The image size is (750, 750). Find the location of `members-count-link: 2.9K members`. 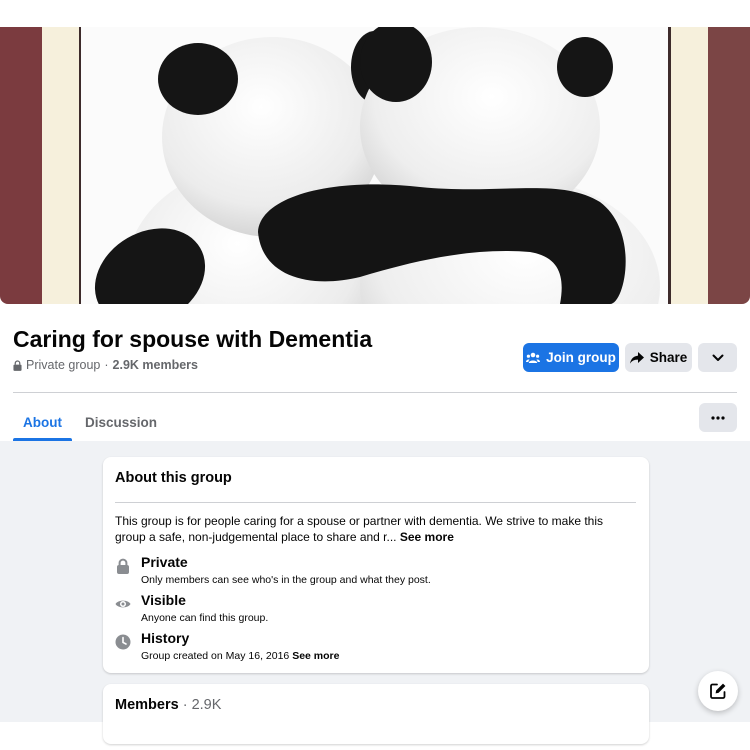

members-count-link: 2.9K members is located at coordinates (155, 365).